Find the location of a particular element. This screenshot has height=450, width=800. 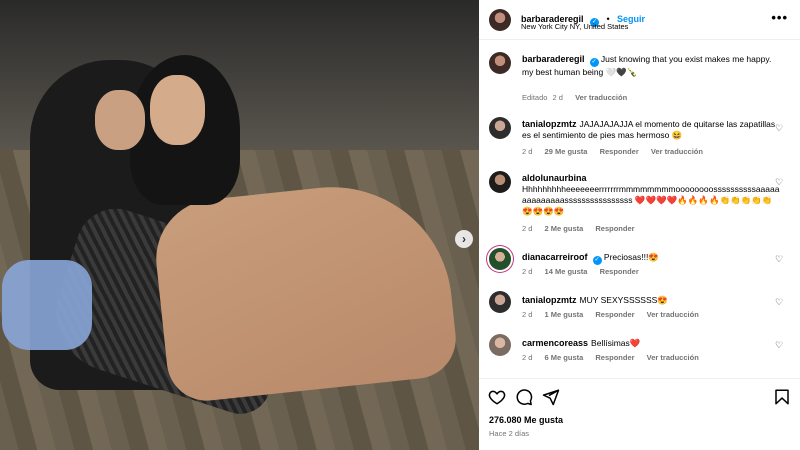

caption-text-line2: my best human being 🤍🖤🍾 is located at coordinates (580, 72).